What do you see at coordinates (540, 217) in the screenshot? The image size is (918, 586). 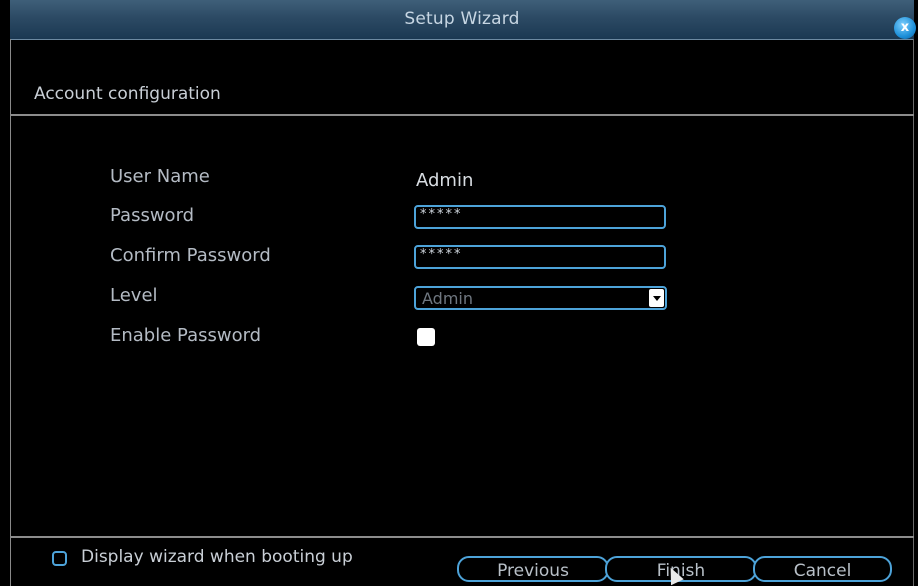 I see `password-field: *****` at bounding box center [540, 217].